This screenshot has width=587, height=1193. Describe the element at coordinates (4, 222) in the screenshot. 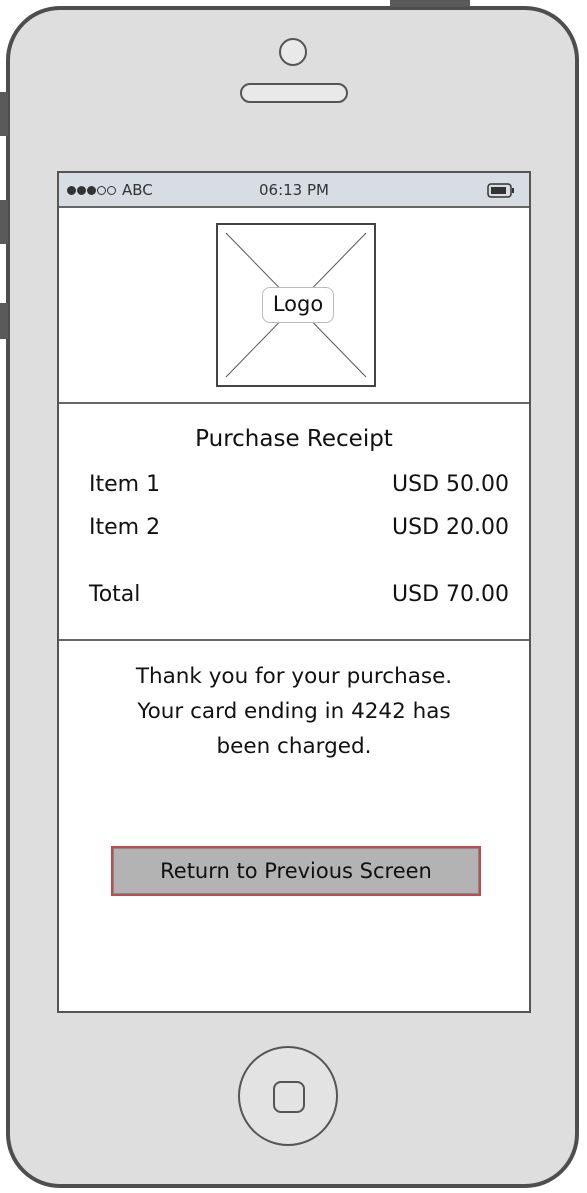

I see `volume-up-button` at that location.